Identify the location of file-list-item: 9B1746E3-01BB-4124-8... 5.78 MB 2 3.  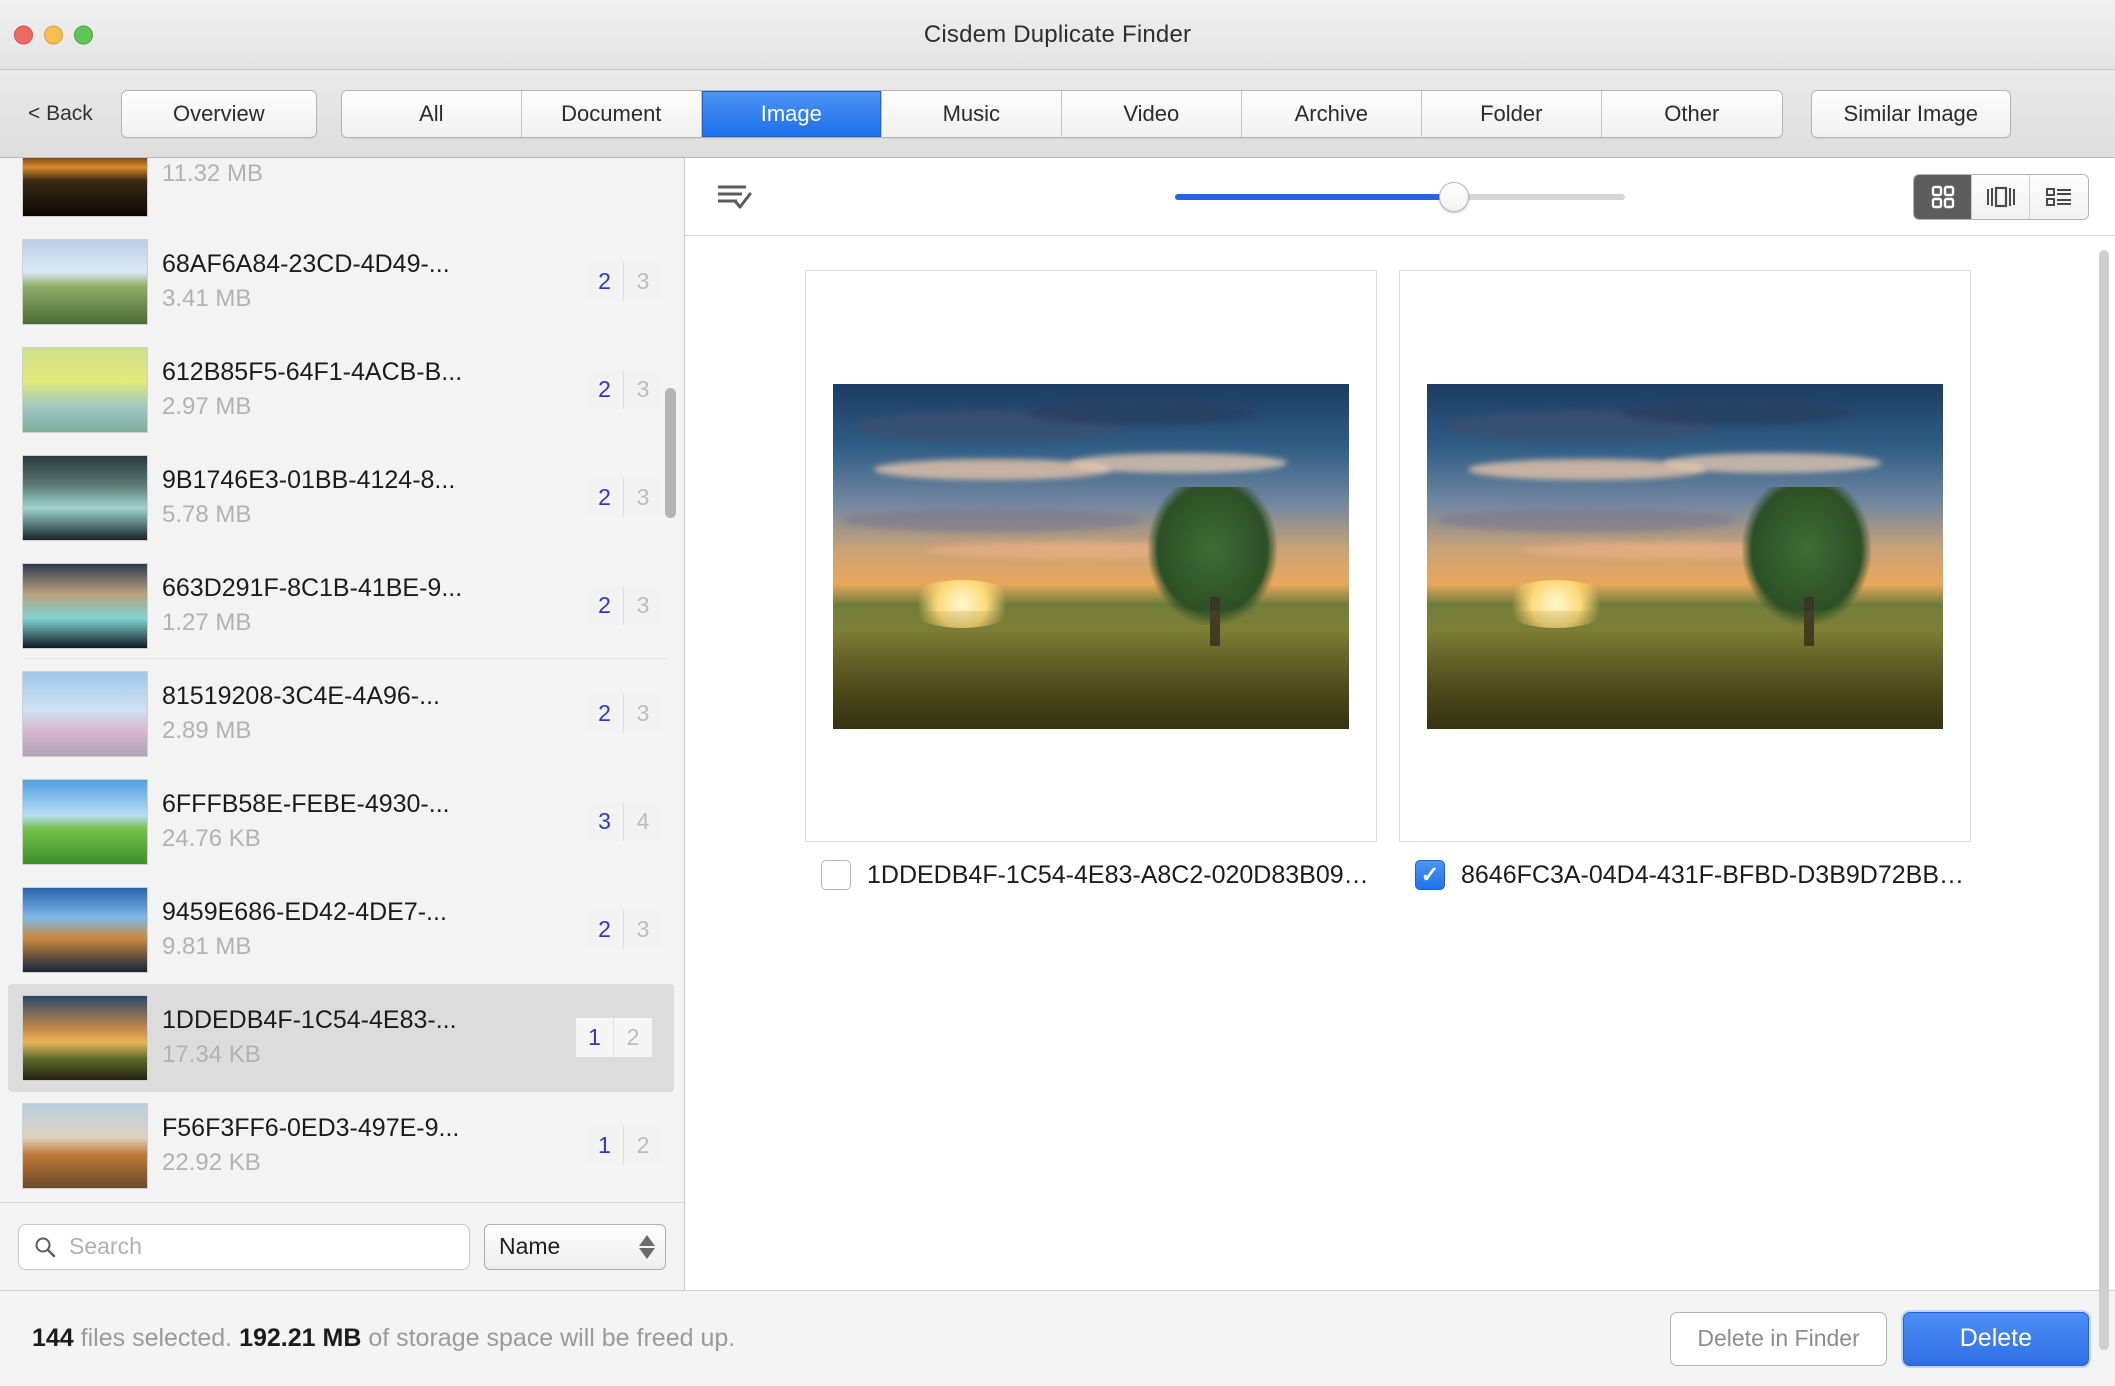
(342, 498).